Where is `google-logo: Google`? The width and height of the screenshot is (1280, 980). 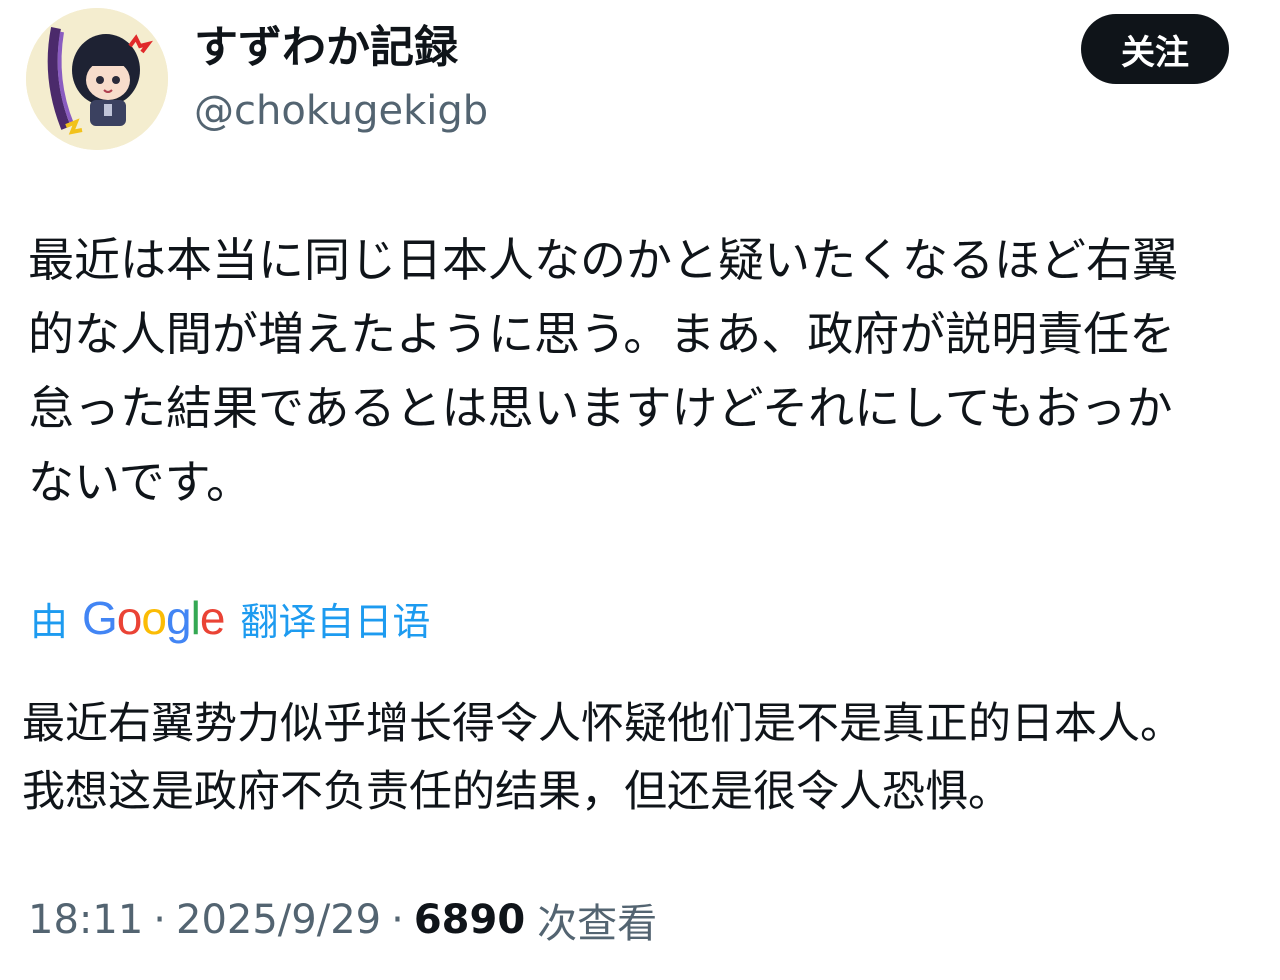
google-logo: Google is located at coordinates (153, 618).